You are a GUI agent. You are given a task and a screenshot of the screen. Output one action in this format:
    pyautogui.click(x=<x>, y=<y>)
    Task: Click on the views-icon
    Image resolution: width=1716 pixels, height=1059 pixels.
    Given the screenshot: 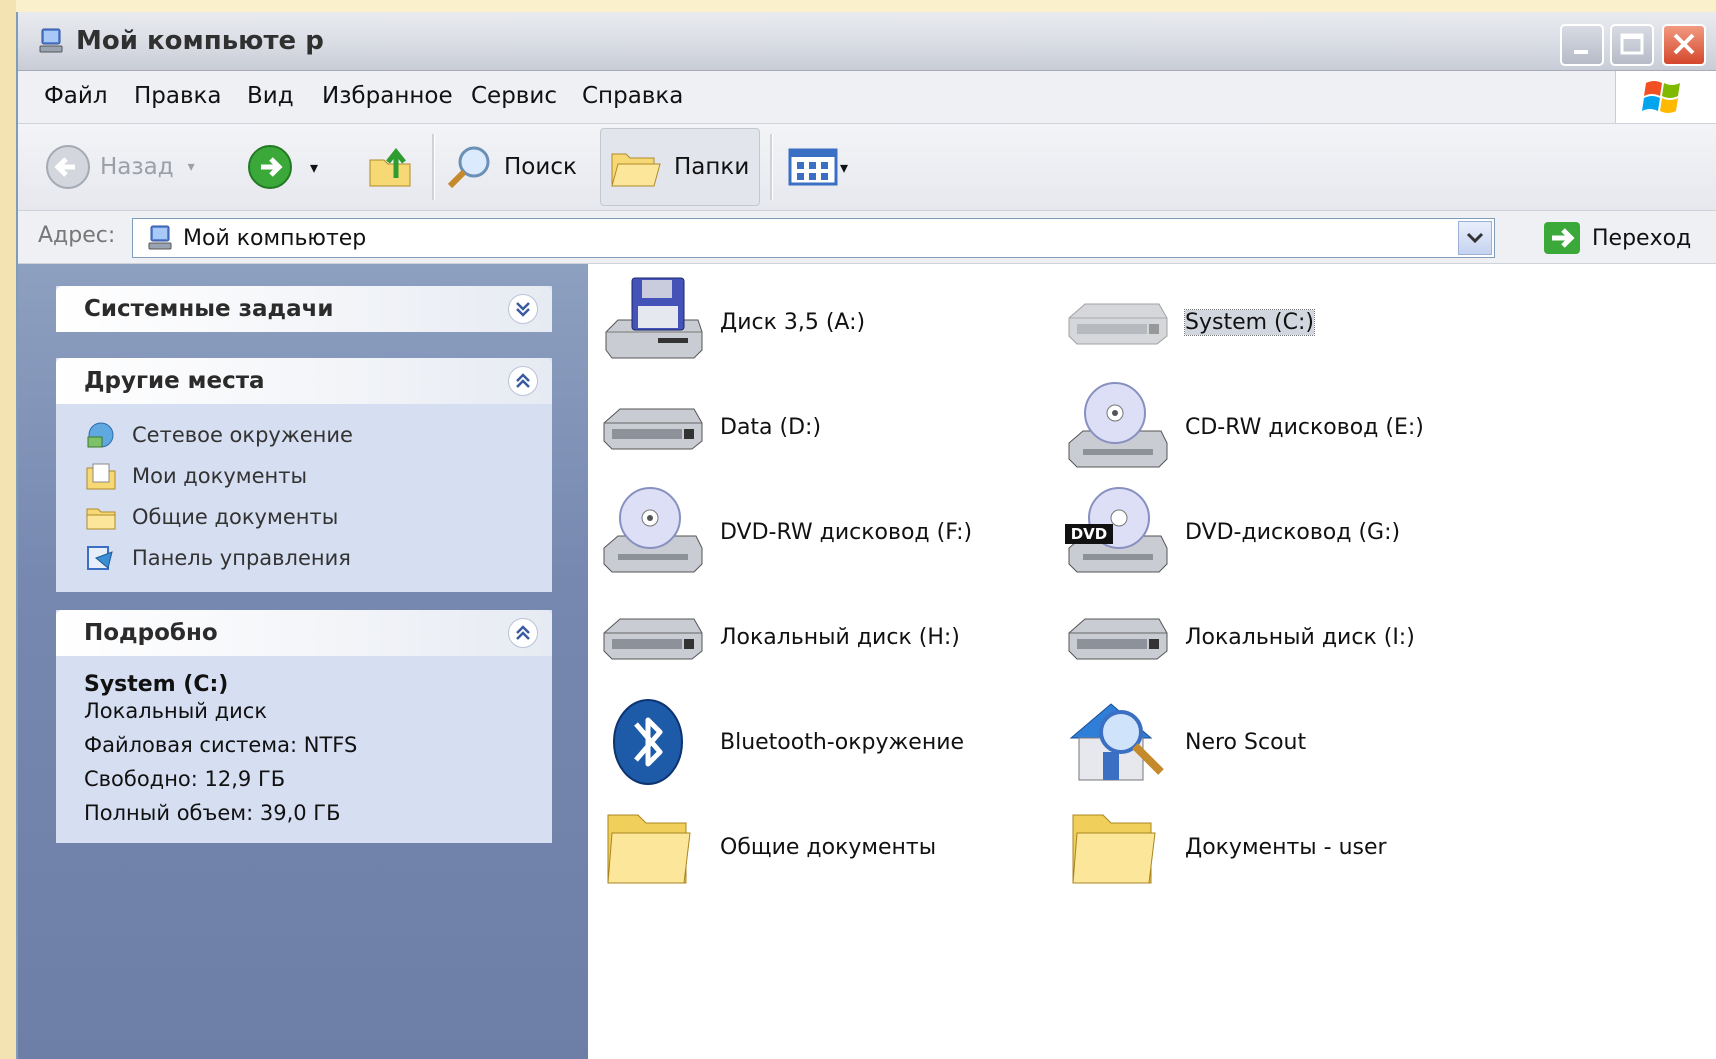 What is the action you would take?
    pyautogui.click(x=813, y=167)
    